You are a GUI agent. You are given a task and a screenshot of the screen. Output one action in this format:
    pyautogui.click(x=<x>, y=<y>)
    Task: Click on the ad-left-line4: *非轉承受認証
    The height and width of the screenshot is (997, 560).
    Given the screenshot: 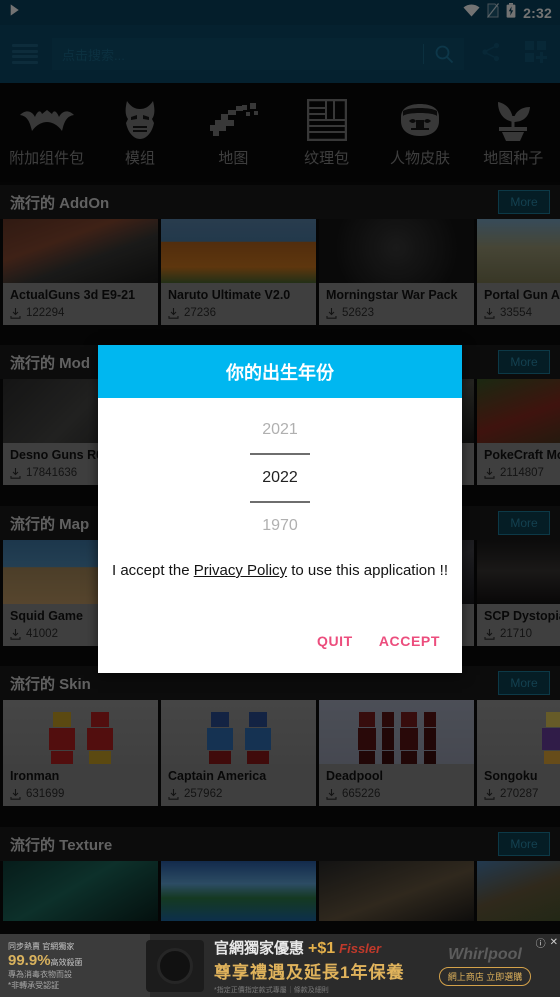 What is the action you would take?
    pyautogui.click(x=34, y=985)
    